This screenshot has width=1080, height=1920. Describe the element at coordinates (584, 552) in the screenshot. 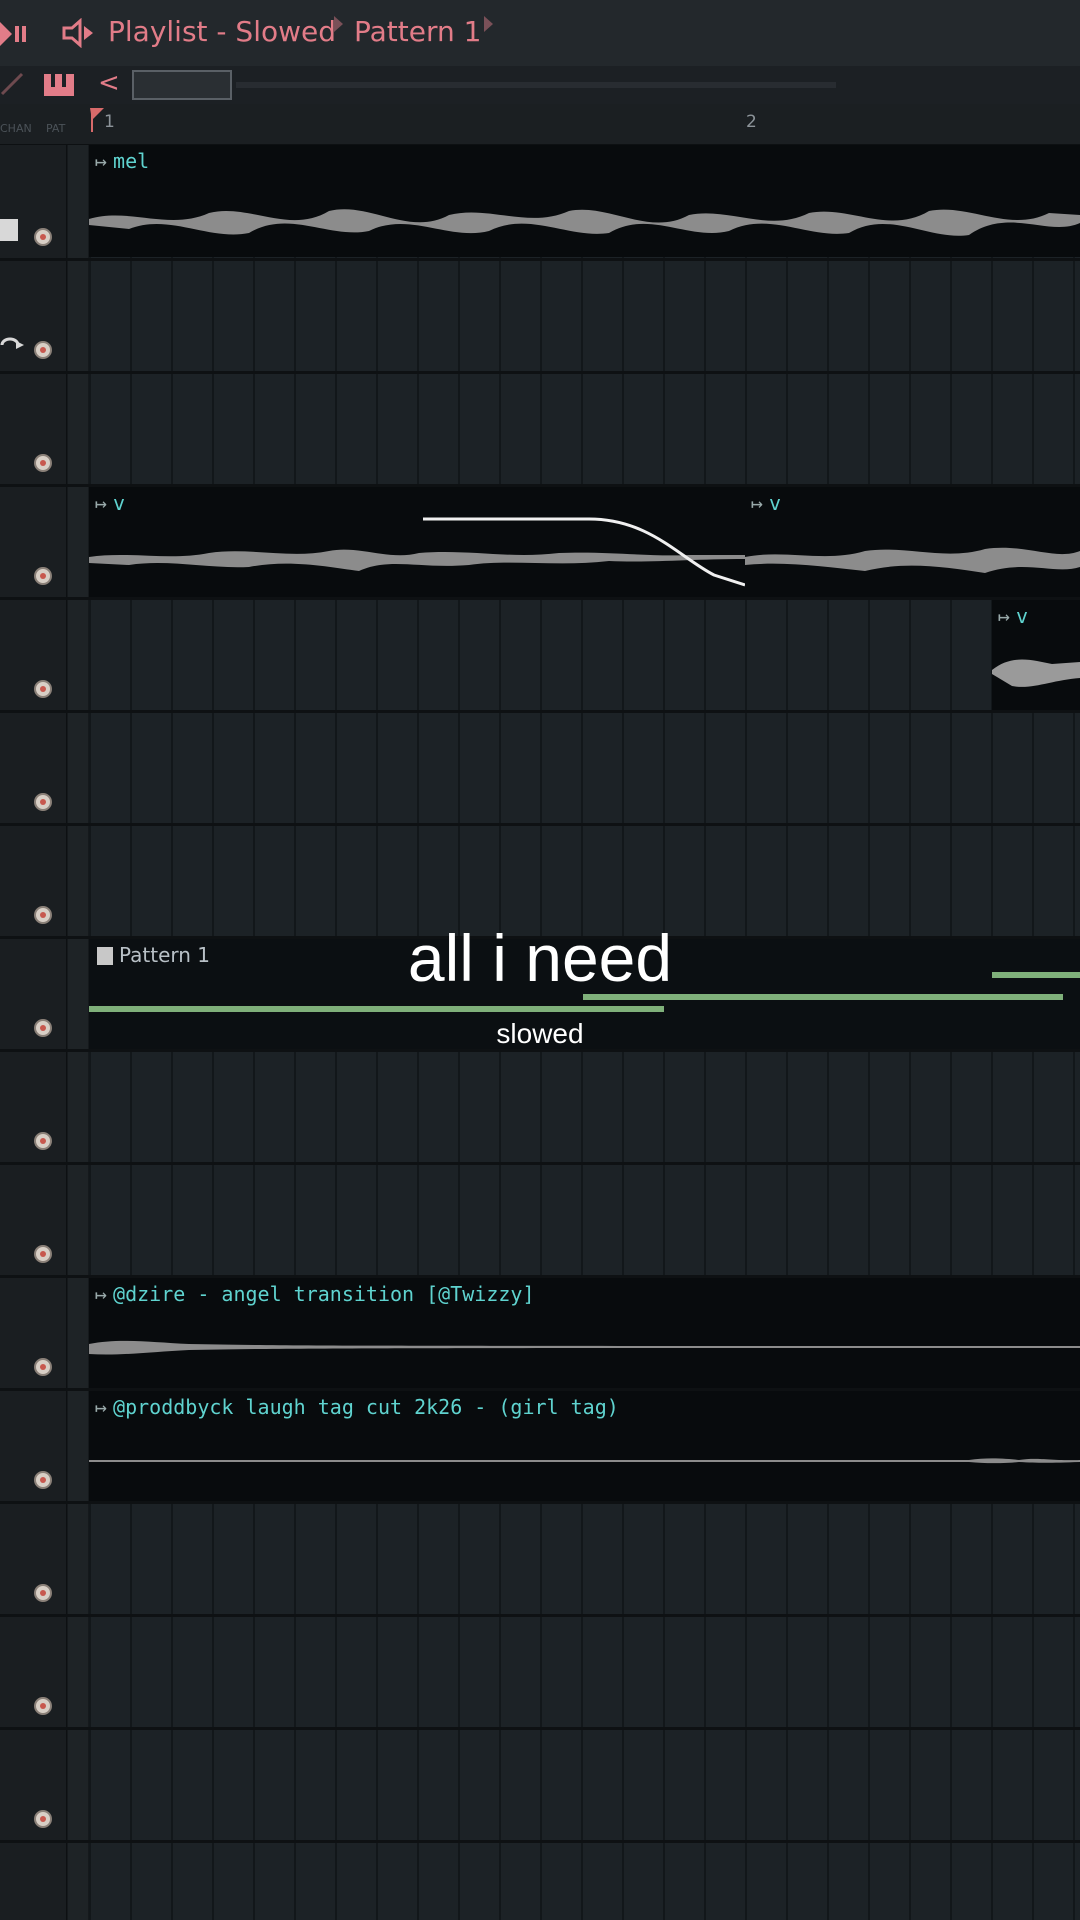

I see `automation-curve` at that location.